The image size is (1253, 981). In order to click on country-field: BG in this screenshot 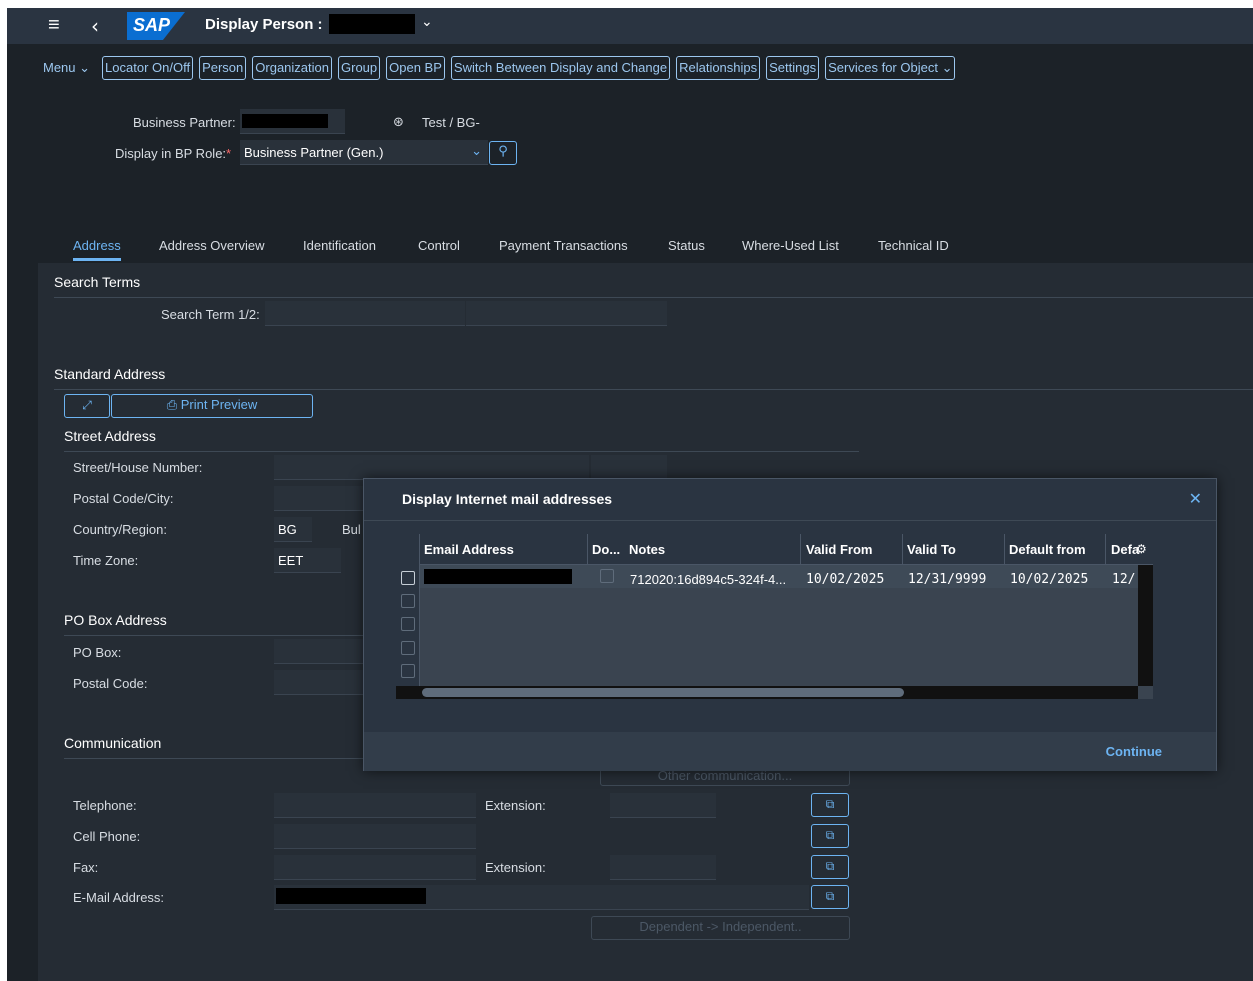, I will do `click(293, 529)`.